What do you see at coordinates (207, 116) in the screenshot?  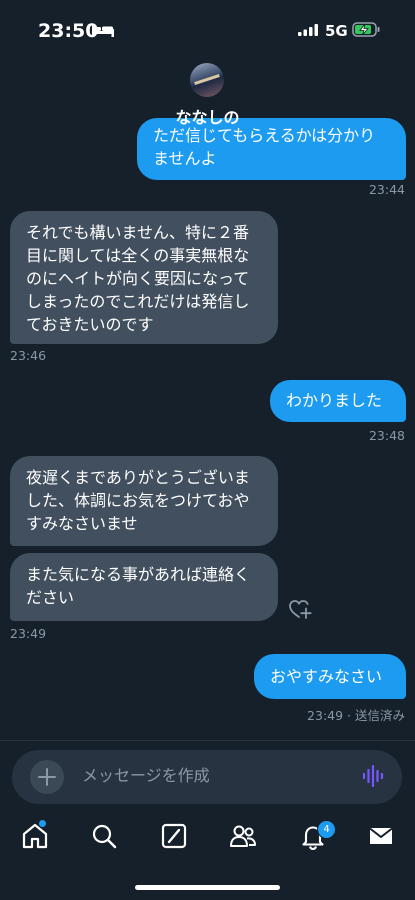 I see `contact-name: ななしの` at bounding box center [207, 116].